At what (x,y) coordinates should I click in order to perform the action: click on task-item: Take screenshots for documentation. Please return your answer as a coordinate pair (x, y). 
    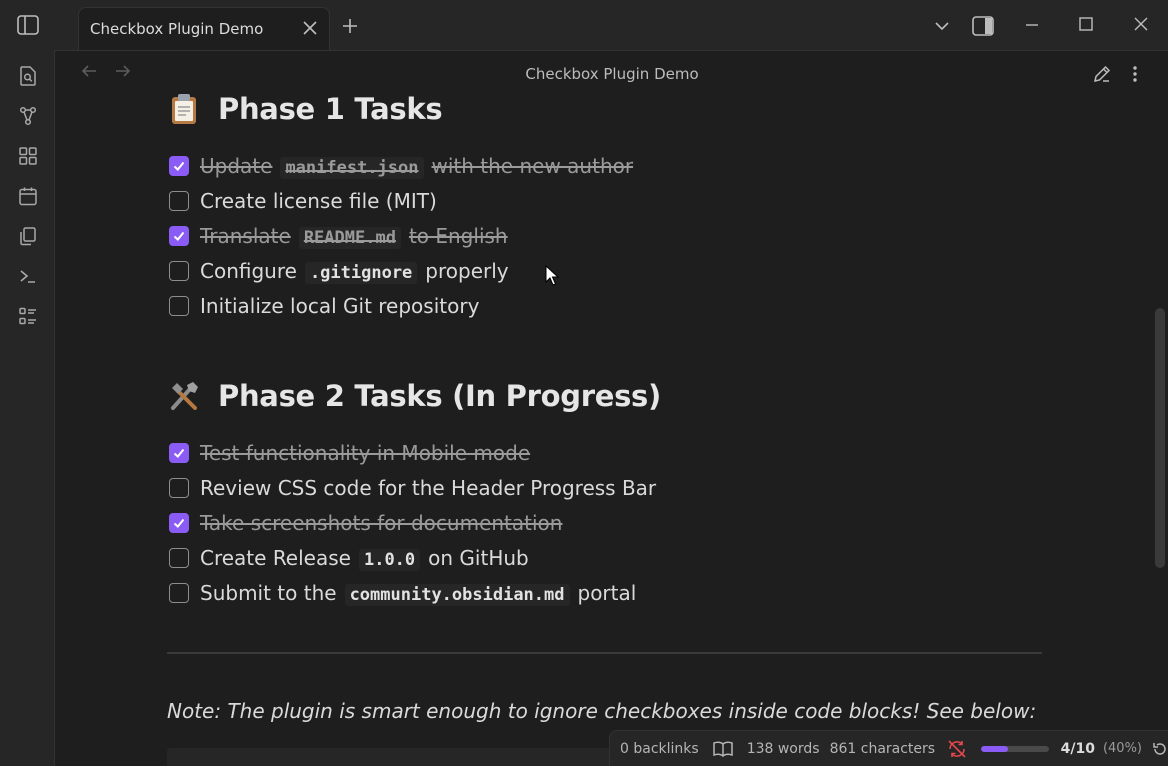
    Looking at the image, I should click on (364, 523).